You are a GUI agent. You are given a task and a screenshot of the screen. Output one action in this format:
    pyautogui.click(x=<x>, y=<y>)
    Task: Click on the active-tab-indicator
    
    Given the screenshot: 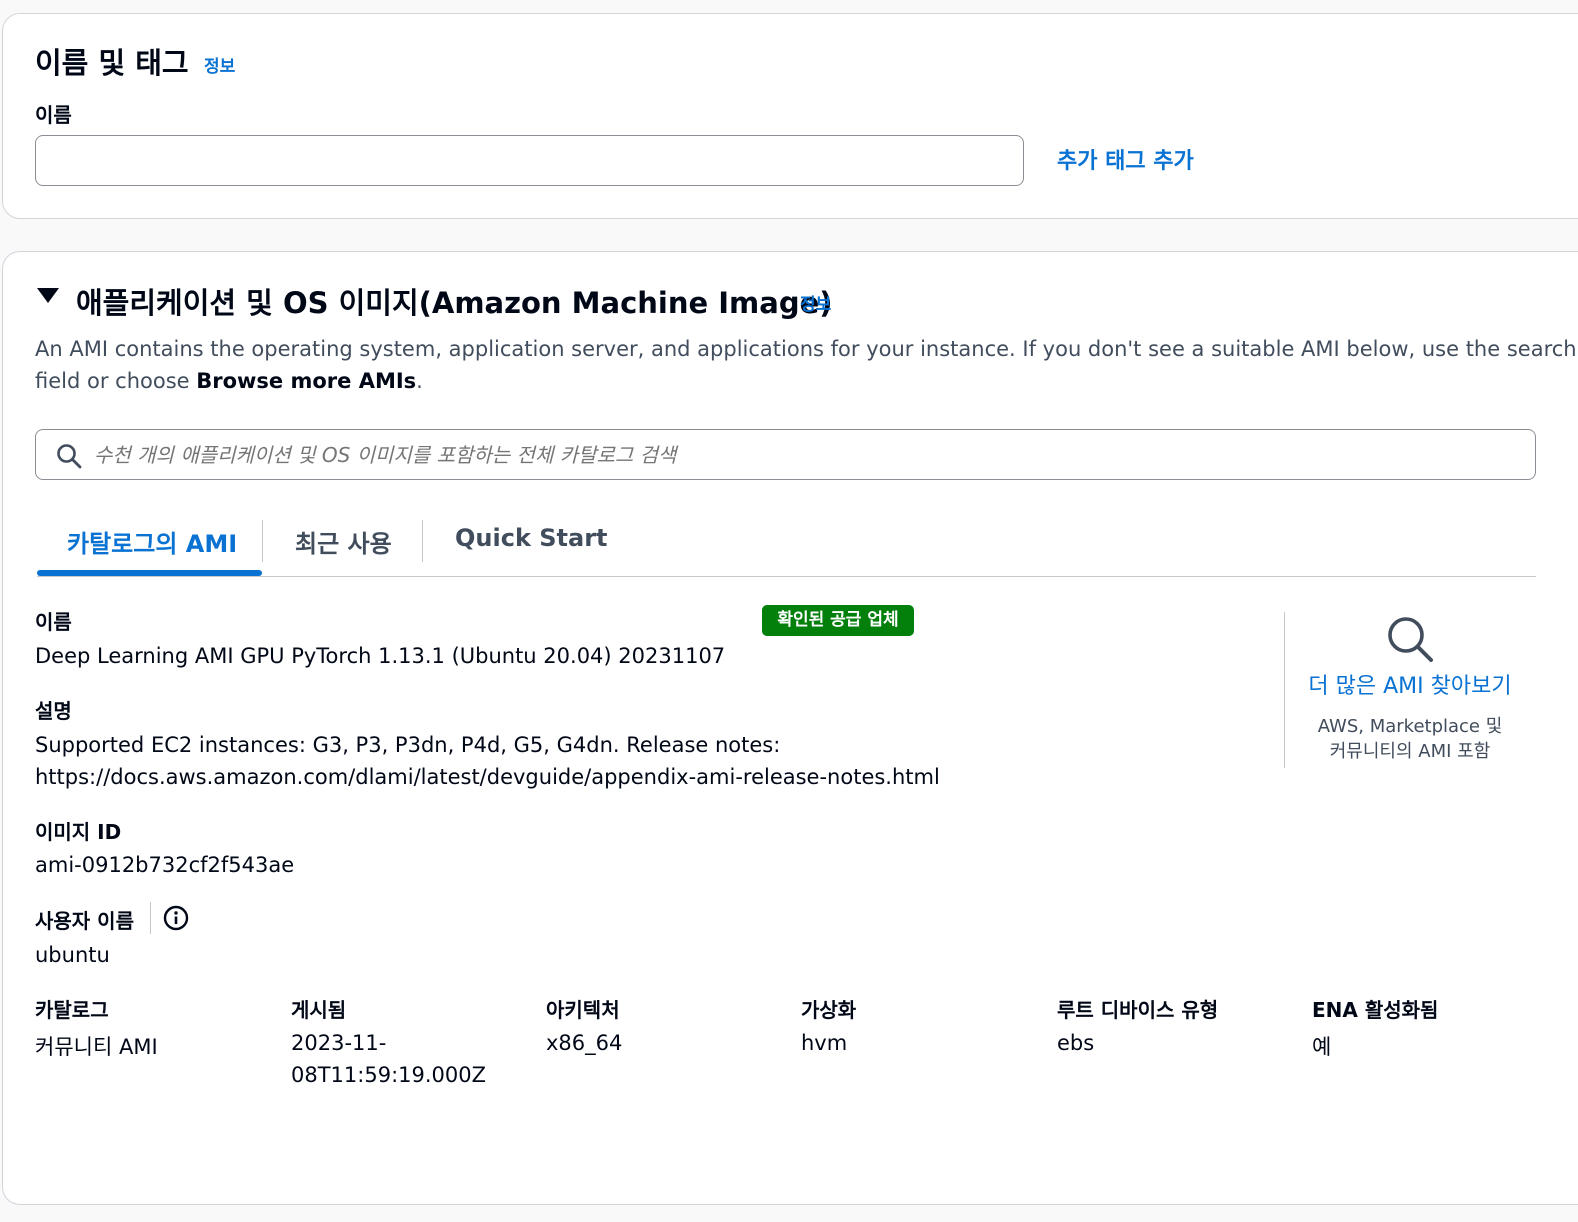 What is the action you would take?
    pyautogui.click(x=149, y=573)
    